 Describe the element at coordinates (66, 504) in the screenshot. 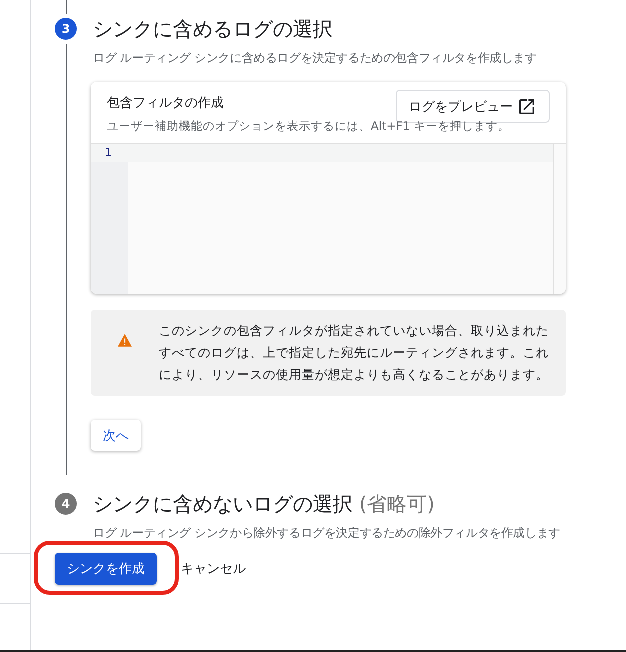

I see `step-number: 4` at that location.